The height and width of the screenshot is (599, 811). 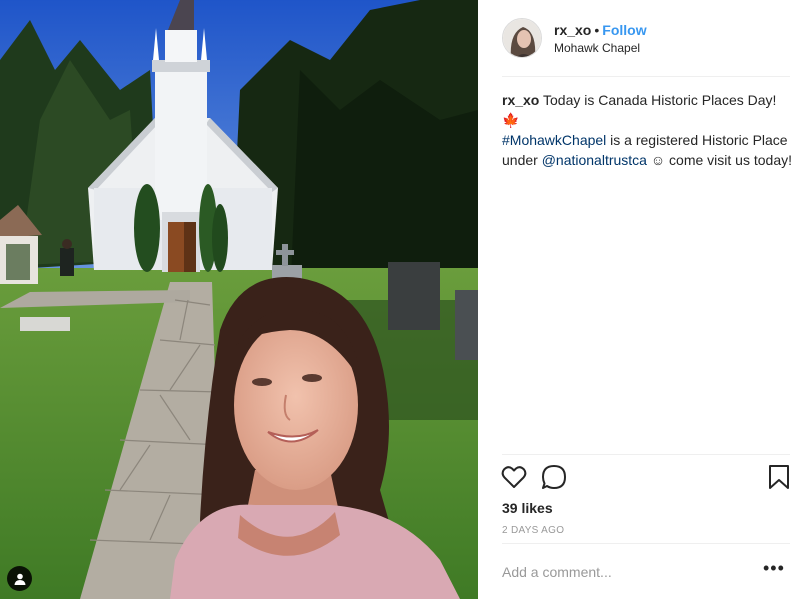 I want to click on post-header: rx_xo • Follow Mohawk Chapel, so click(x=644, y=38).